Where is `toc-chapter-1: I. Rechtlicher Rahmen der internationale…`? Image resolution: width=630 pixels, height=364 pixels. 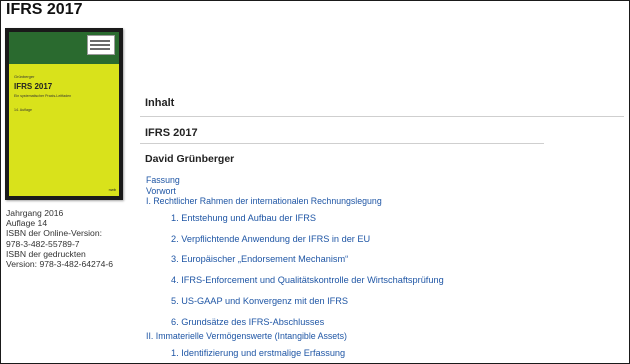
toc-chapter-1: I. Rechtlicher Rahmen der internationale… is located at coordinates (264, 201).